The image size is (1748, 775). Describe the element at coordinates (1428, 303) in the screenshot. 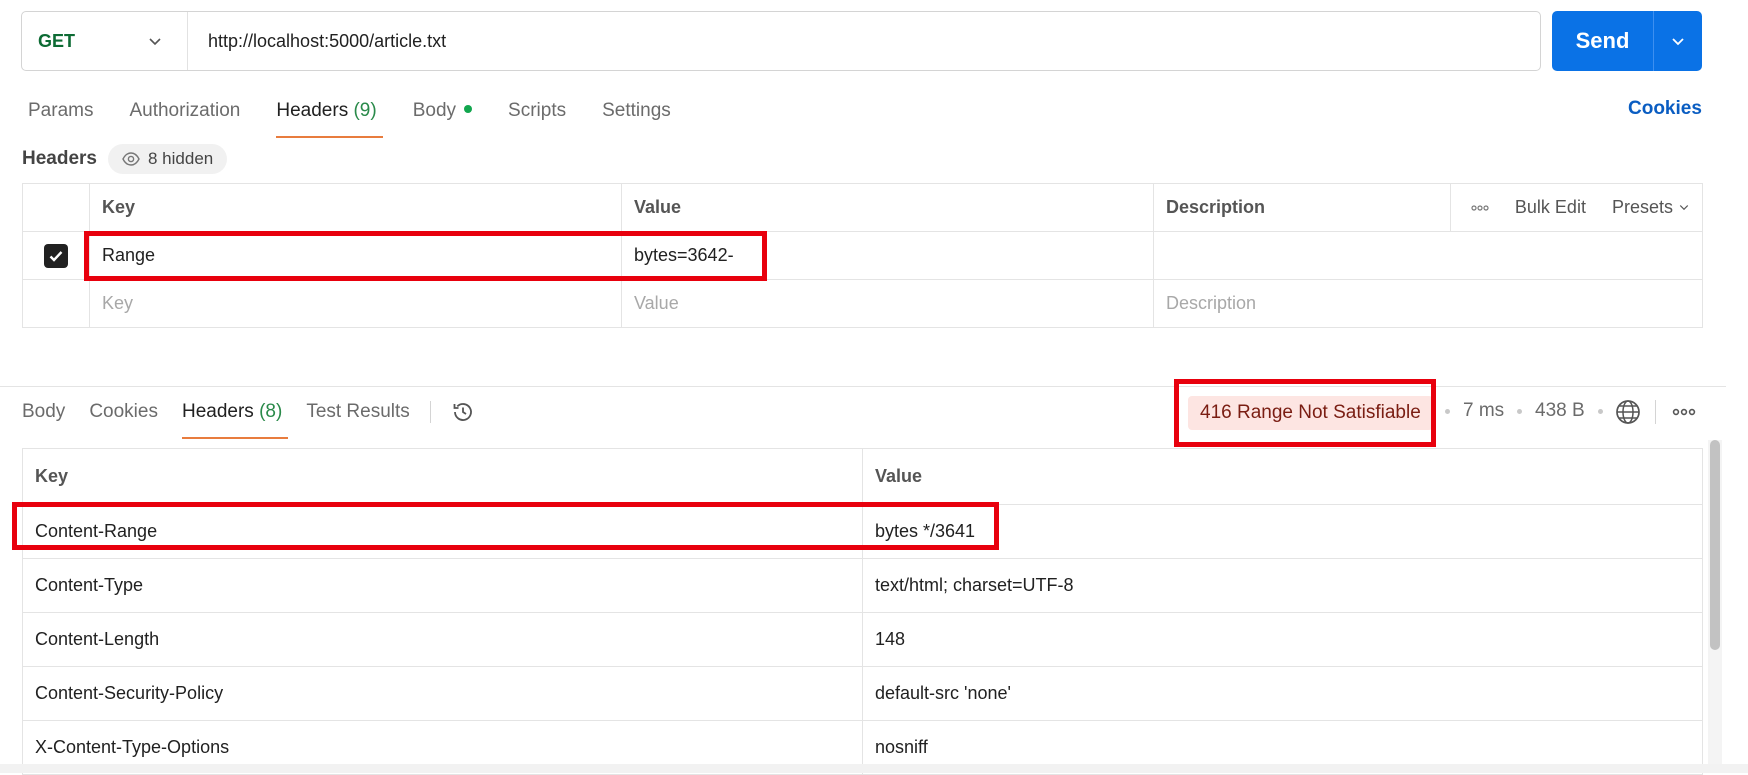

I see `new-description-input: Description` at that location.